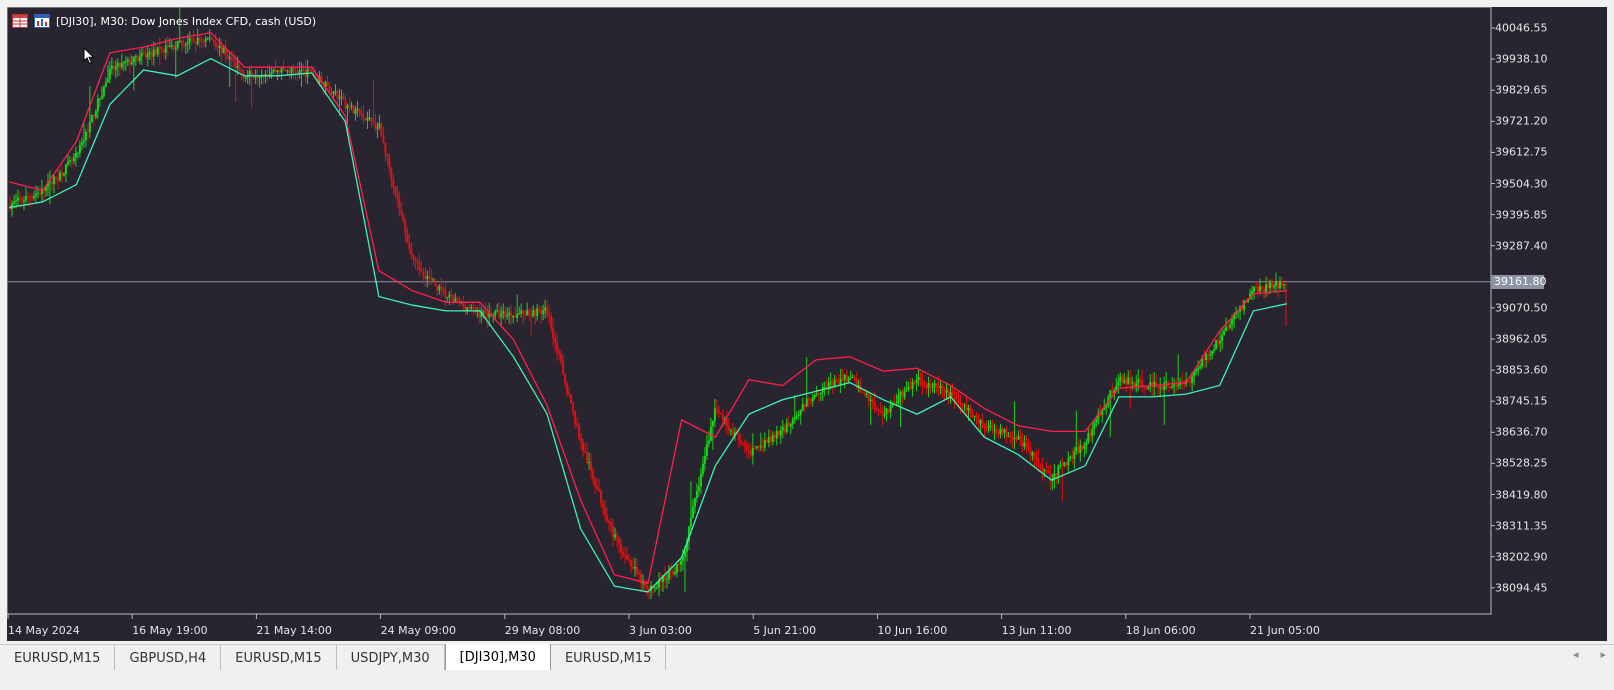  Describe the element at coordinates (1603, 654) in the screenshot. I see `scroll-right-icon: ▸` at that location.